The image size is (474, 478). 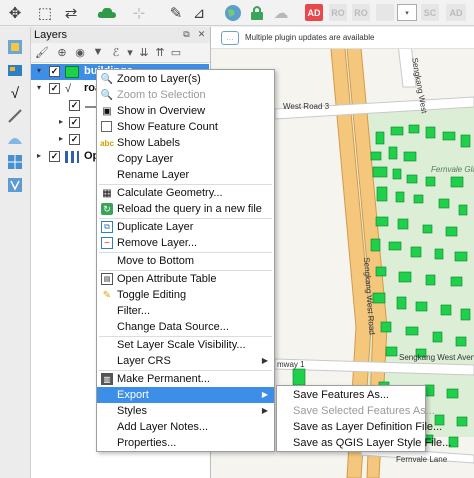 I want to click on add-line-icon, so click(x=15, y=116).